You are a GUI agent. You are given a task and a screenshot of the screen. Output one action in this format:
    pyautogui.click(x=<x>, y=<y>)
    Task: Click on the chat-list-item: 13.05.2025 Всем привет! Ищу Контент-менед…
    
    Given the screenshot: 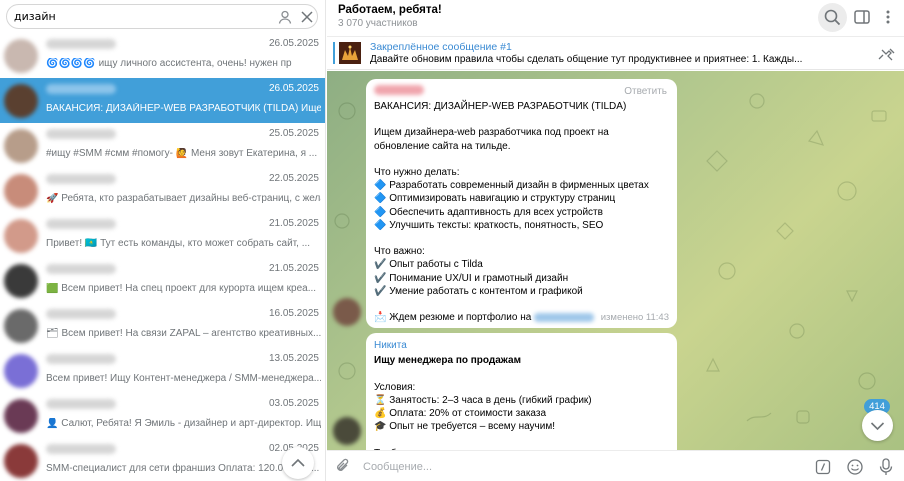 What is the action you would take?
    pyautogui.click(x=162, y=370)
    